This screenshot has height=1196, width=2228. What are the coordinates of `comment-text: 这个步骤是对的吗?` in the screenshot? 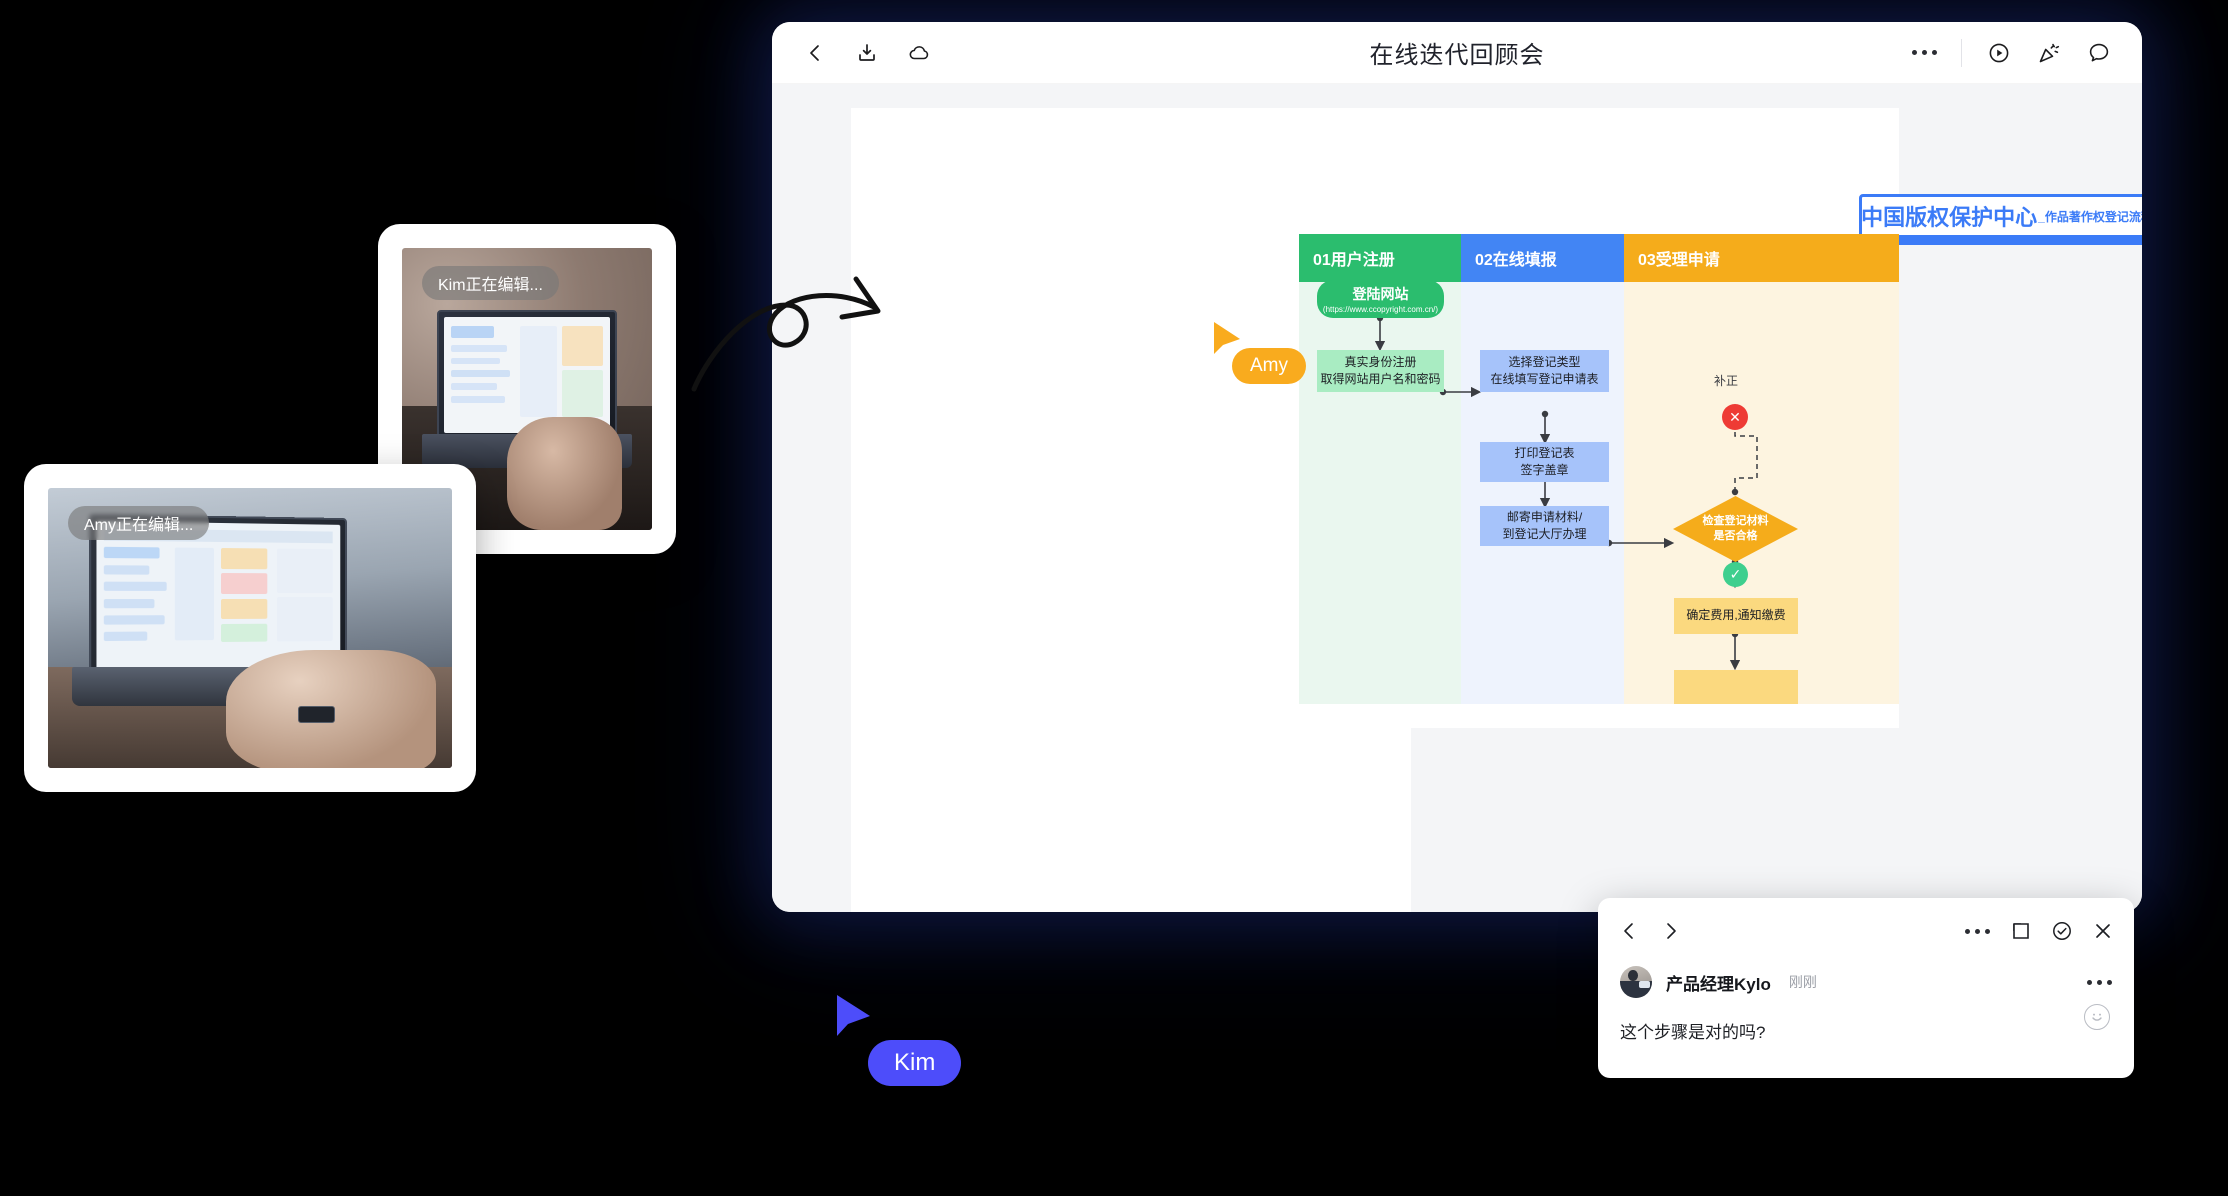 It's located at (1693, 1032).